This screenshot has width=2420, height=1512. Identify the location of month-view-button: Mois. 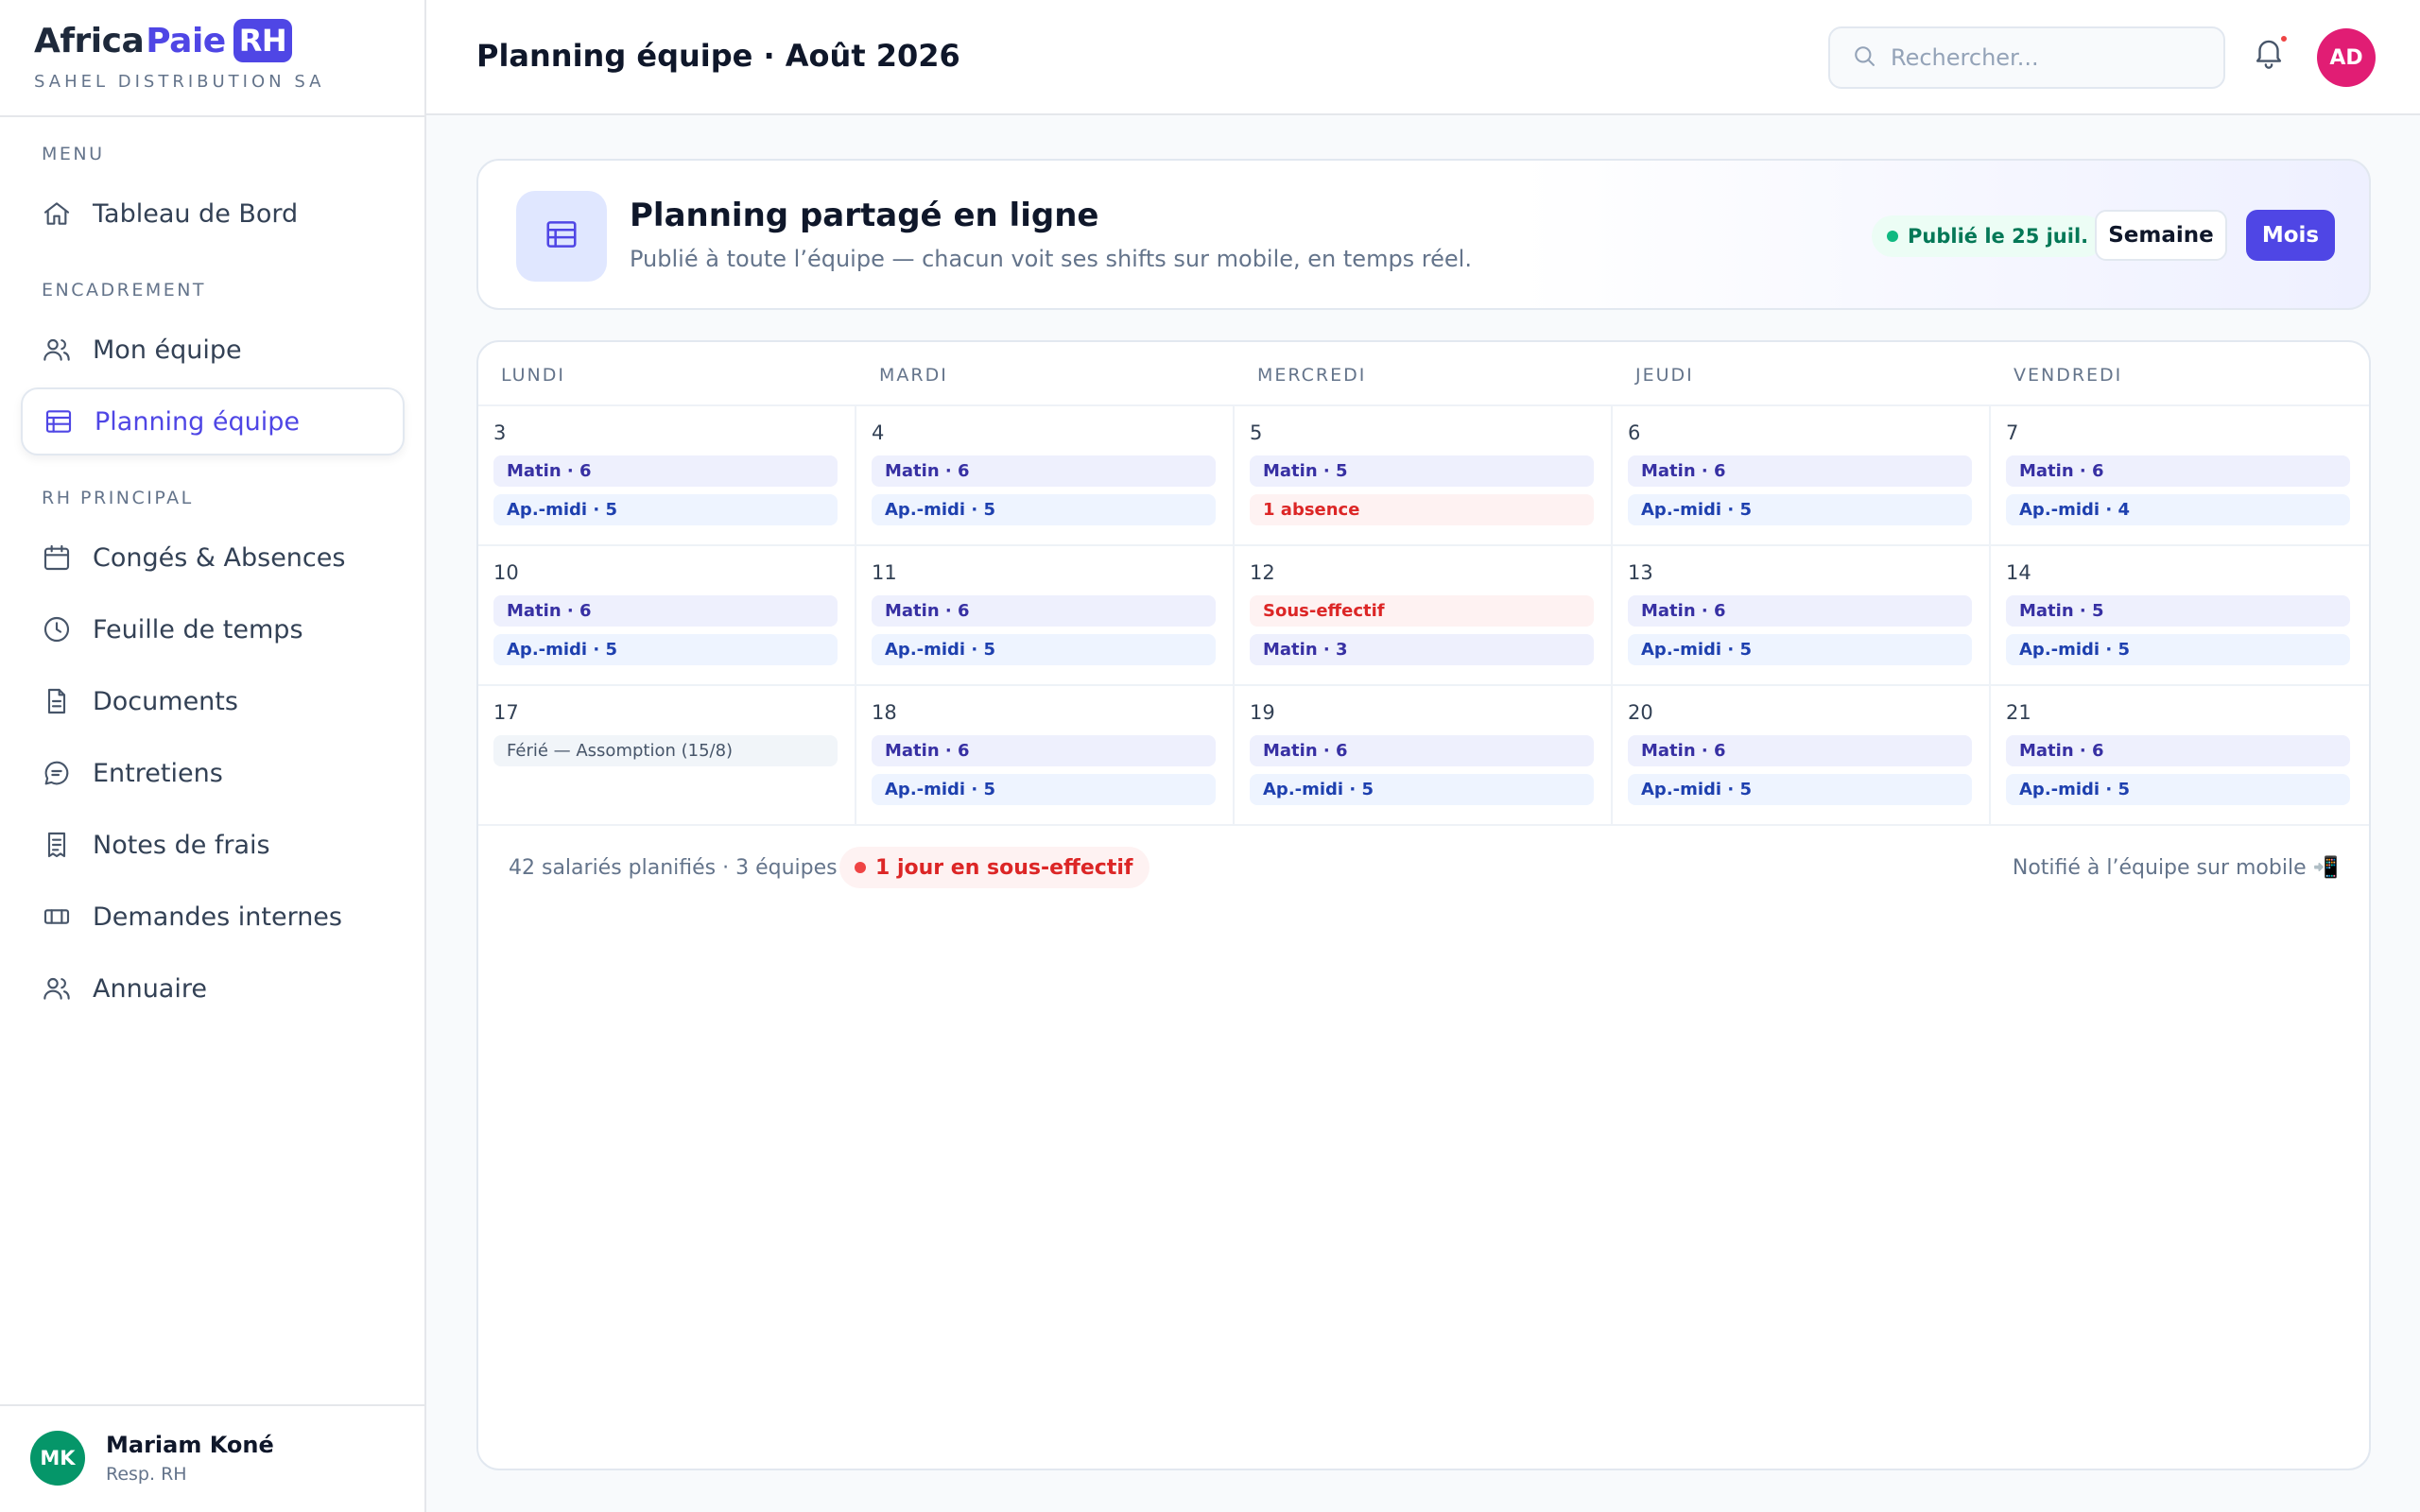
(2290, 235).